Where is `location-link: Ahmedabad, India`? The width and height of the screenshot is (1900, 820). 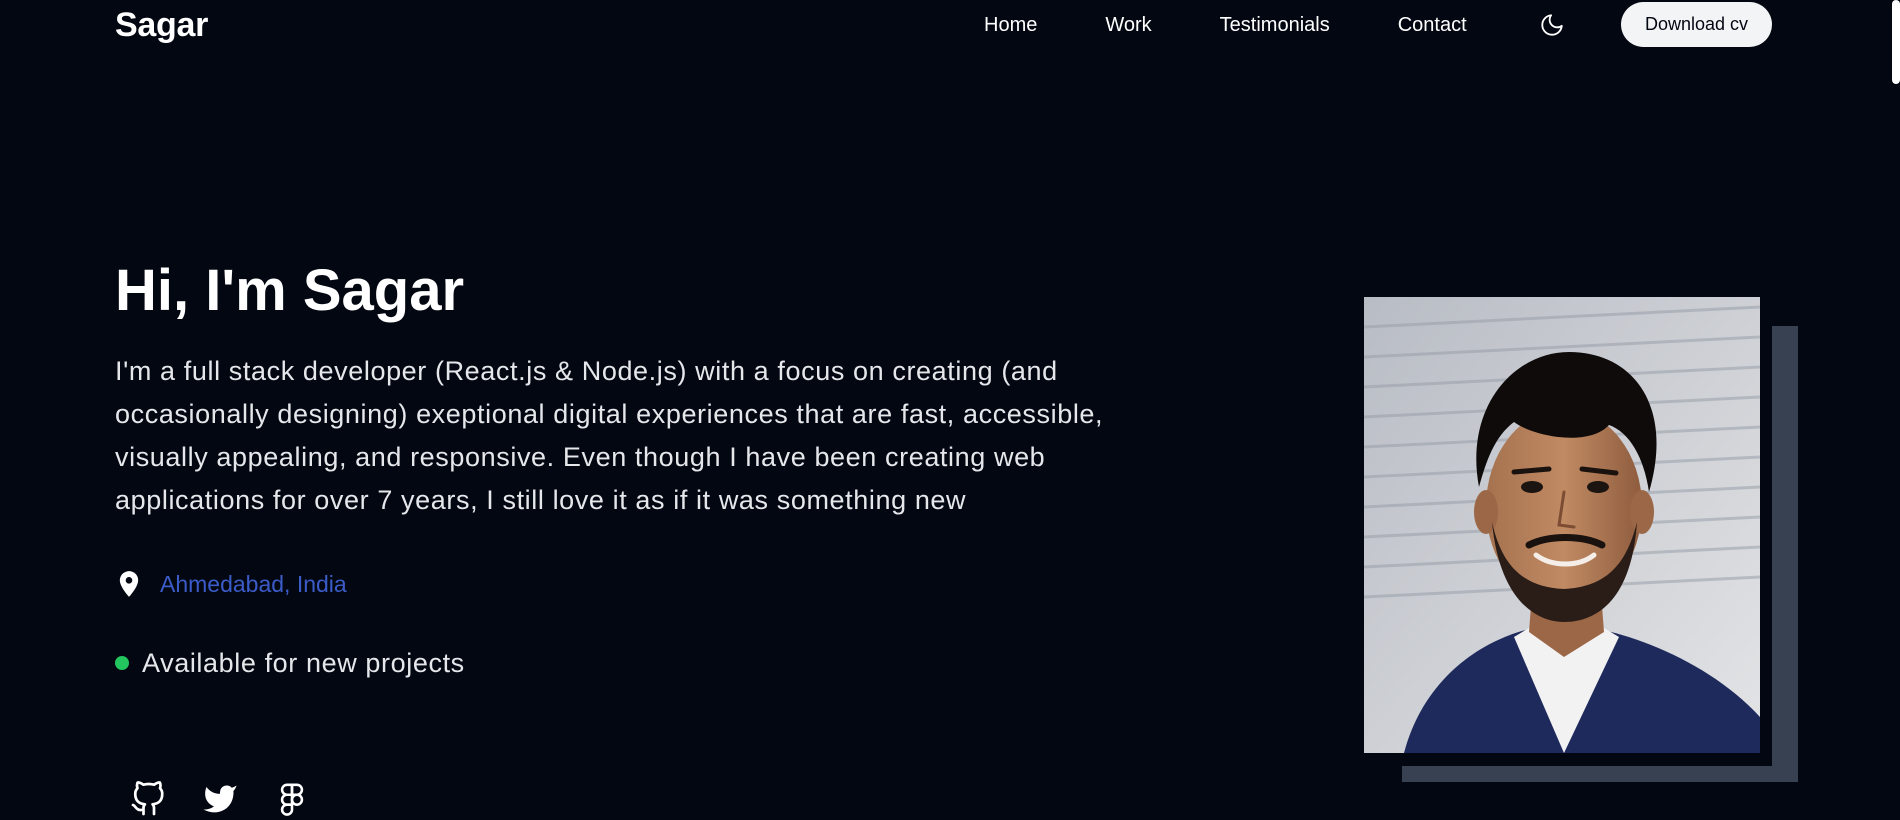 location-link: Ahmedabad, India is located at coordinates (253, 584).